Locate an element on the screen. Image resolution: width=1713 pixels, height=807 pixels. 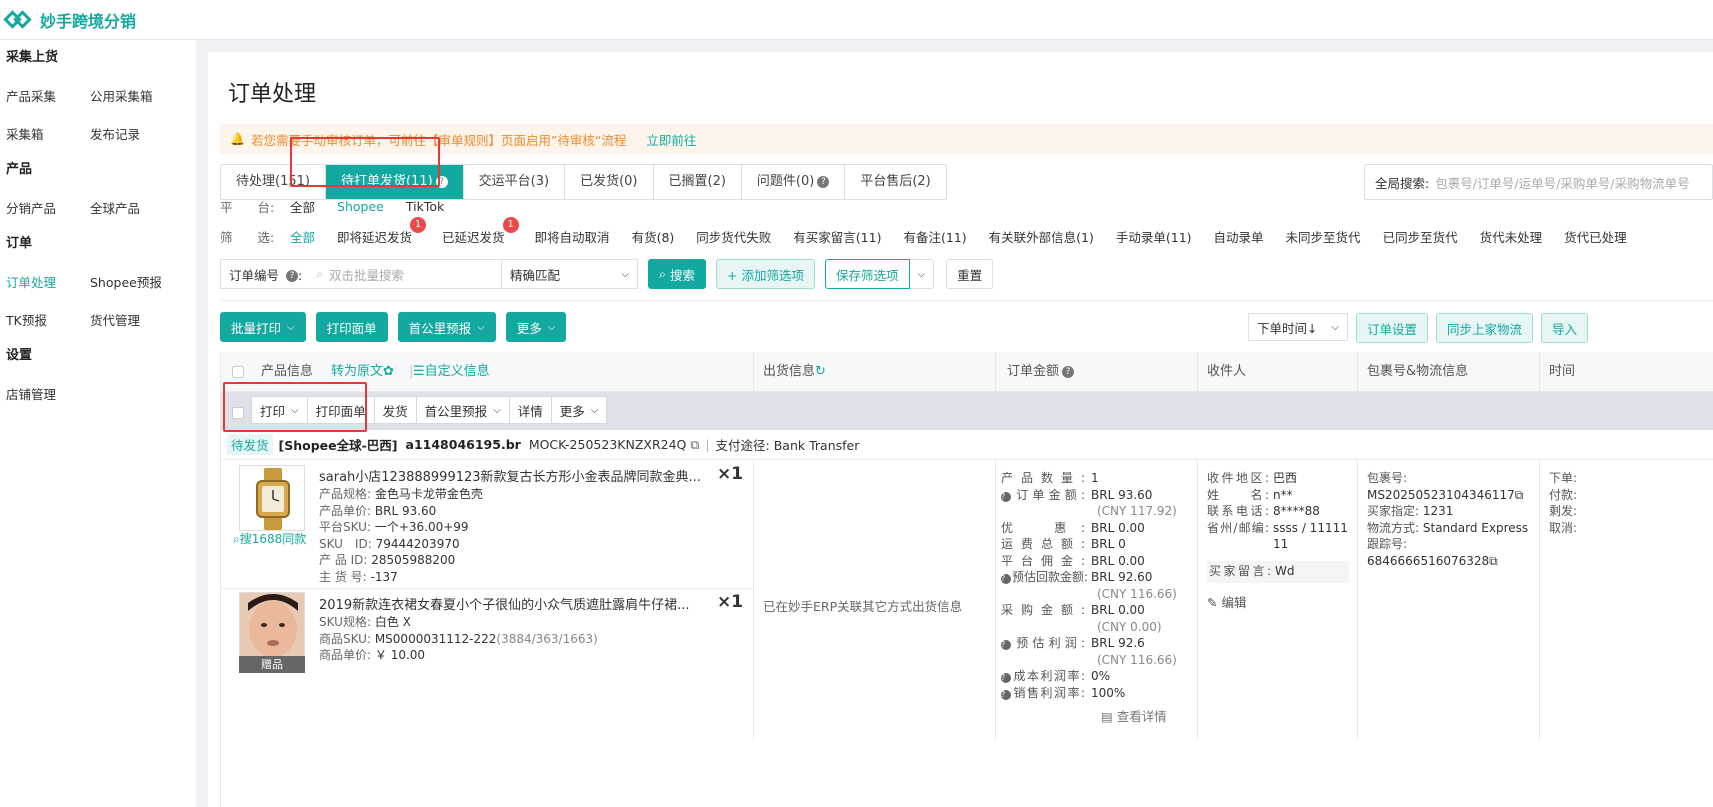
global-search: 全局搜索: 包裹号/订单号/运单号/采购单号/采购物流单号 is located at coordinates (1538, 182).